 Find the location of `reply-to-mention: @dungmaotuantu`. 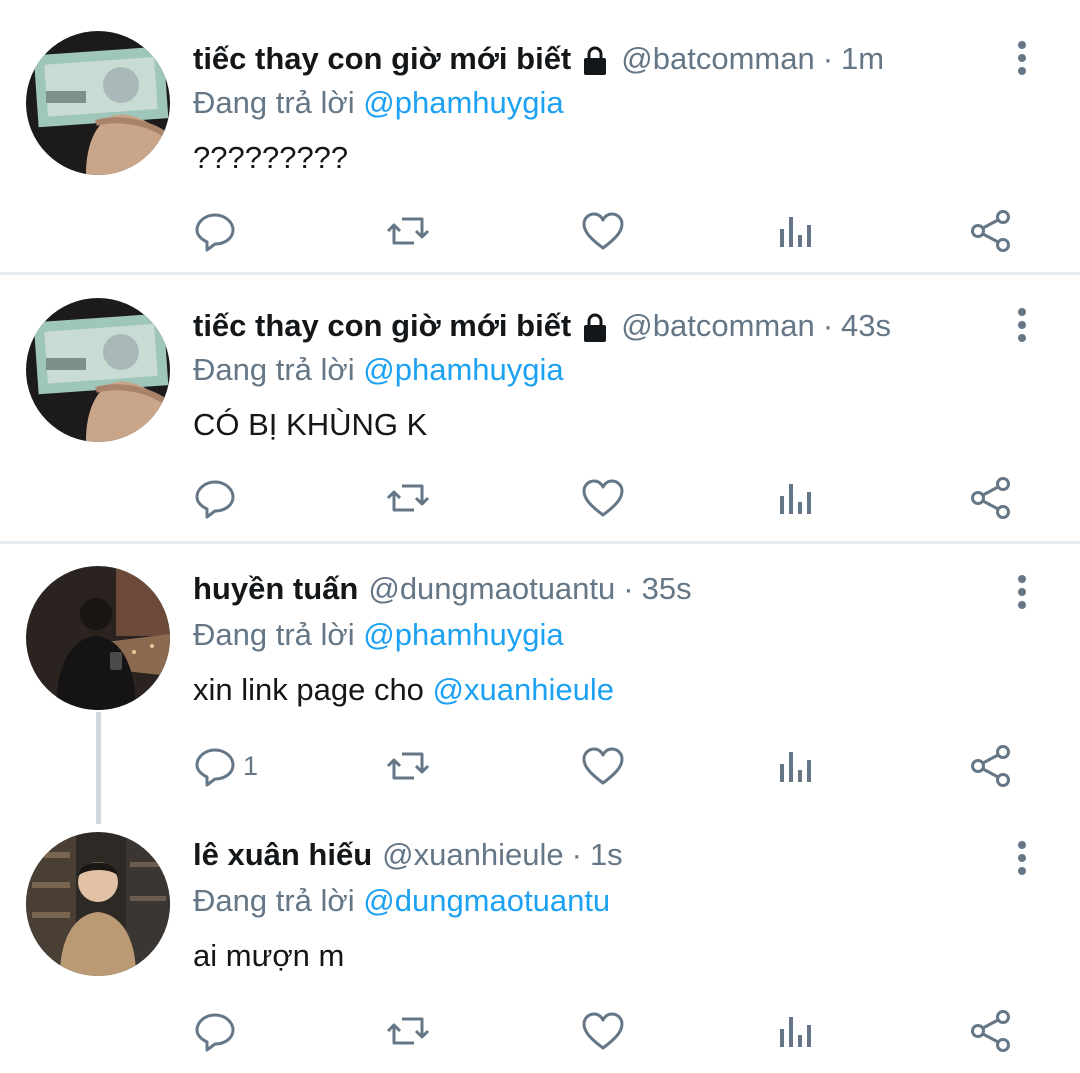

reply-to-mention: @dungmaotuantu is located at coordinates (486, 900).